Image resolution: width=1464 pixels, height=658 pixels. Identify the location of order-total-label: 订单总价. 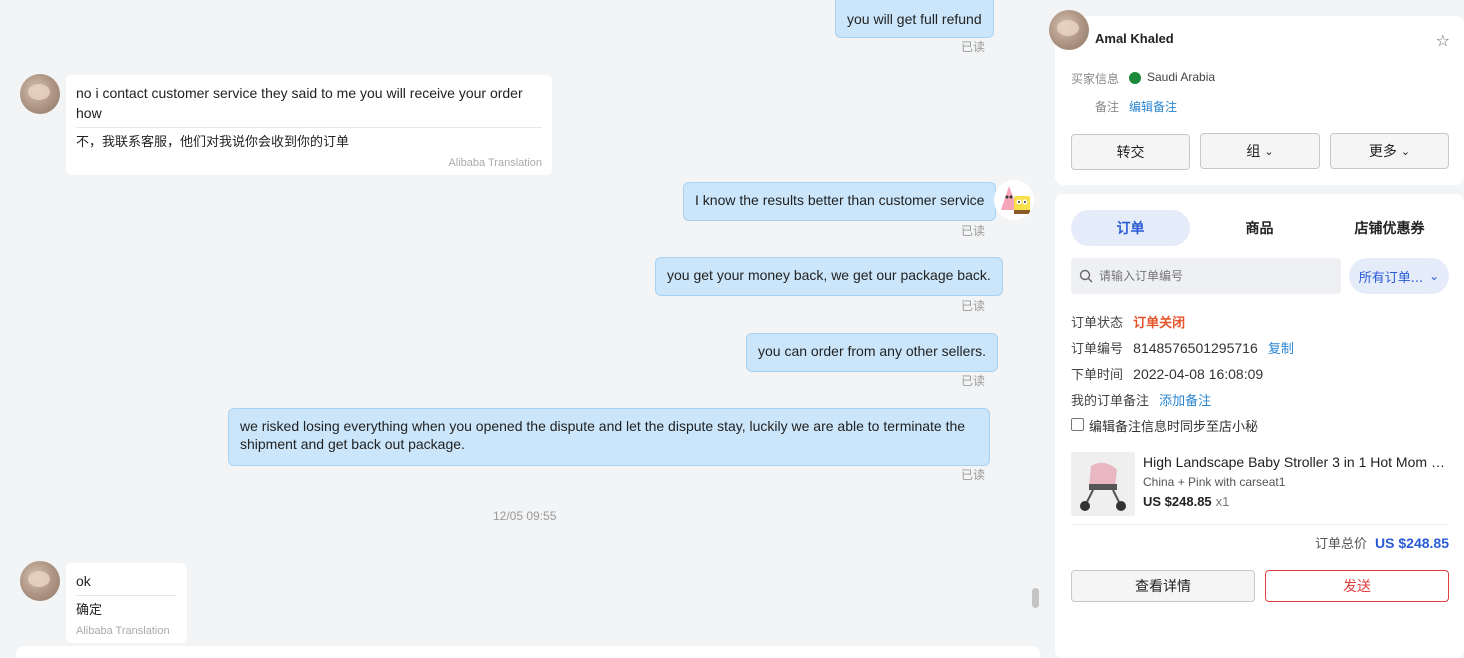
(1341, 544).